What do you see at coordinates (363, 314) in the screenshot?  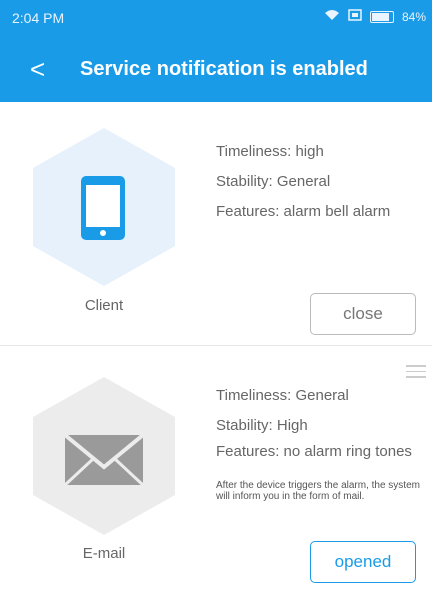 I see `client-close-button: close` at bounding box center [363, 314].